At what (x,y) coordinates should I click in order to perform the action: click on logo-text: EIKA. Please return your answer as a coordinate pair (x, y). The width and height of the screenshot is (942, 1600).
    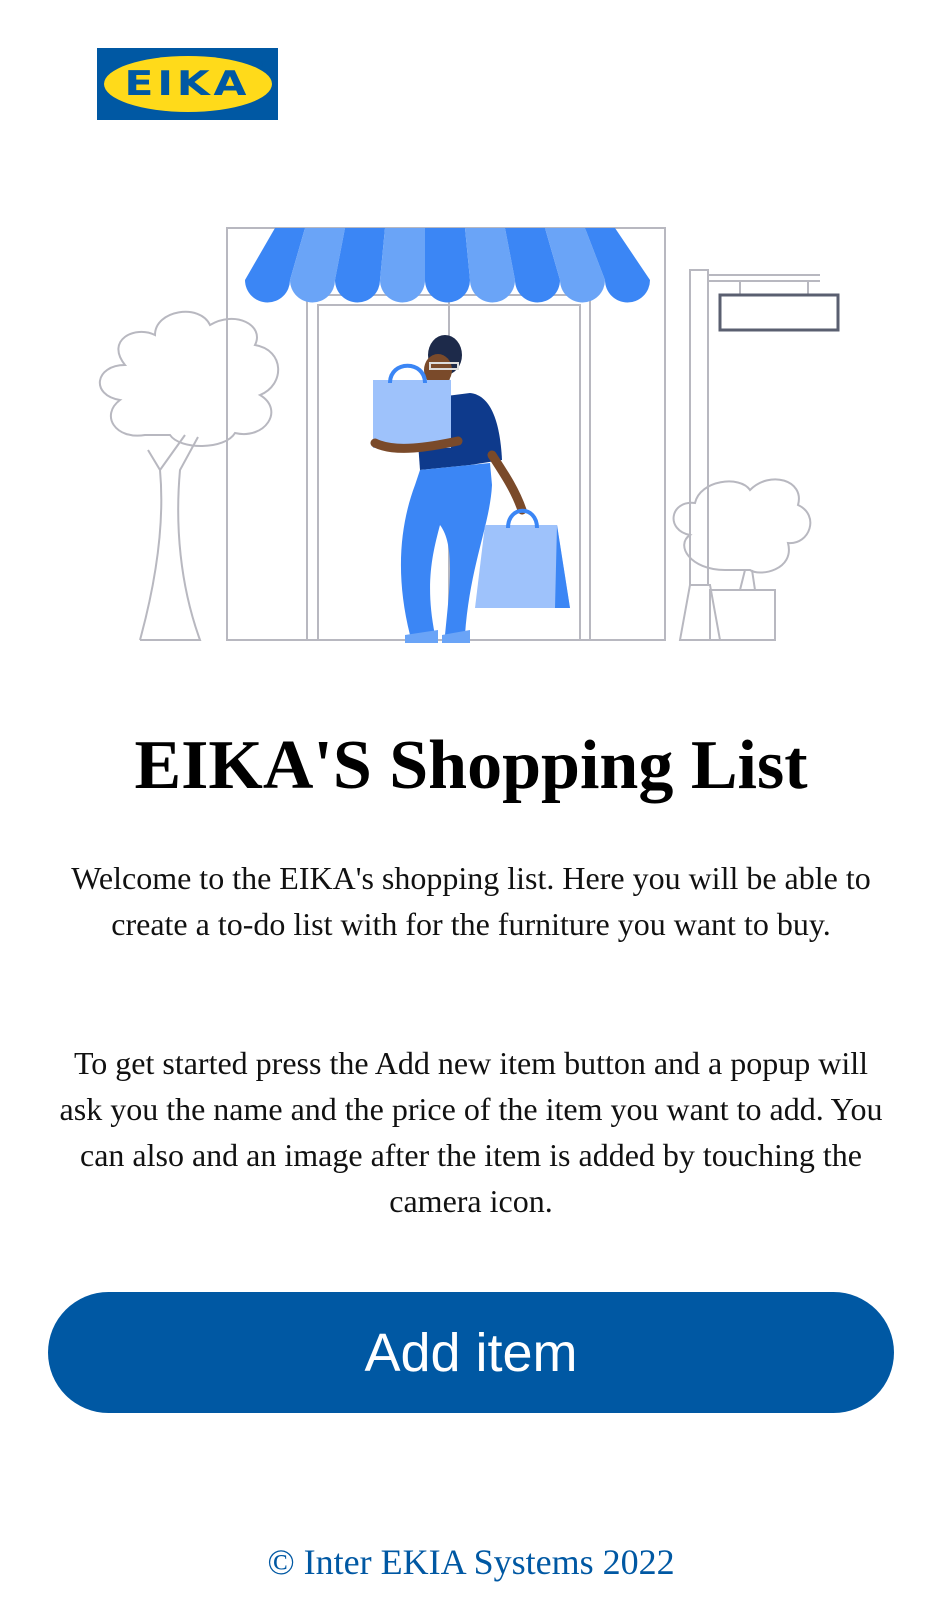
    Looking at the image, I should click on (187, 84).